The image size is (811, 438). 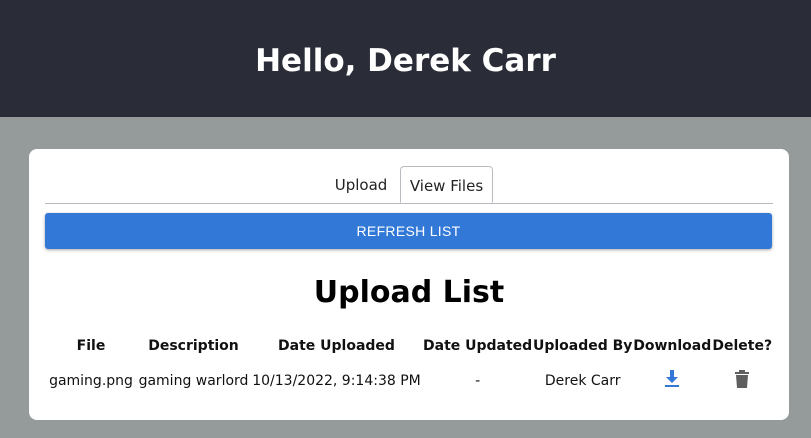 I want to click on cell-date-updated: -, so click(x=478, y=381).